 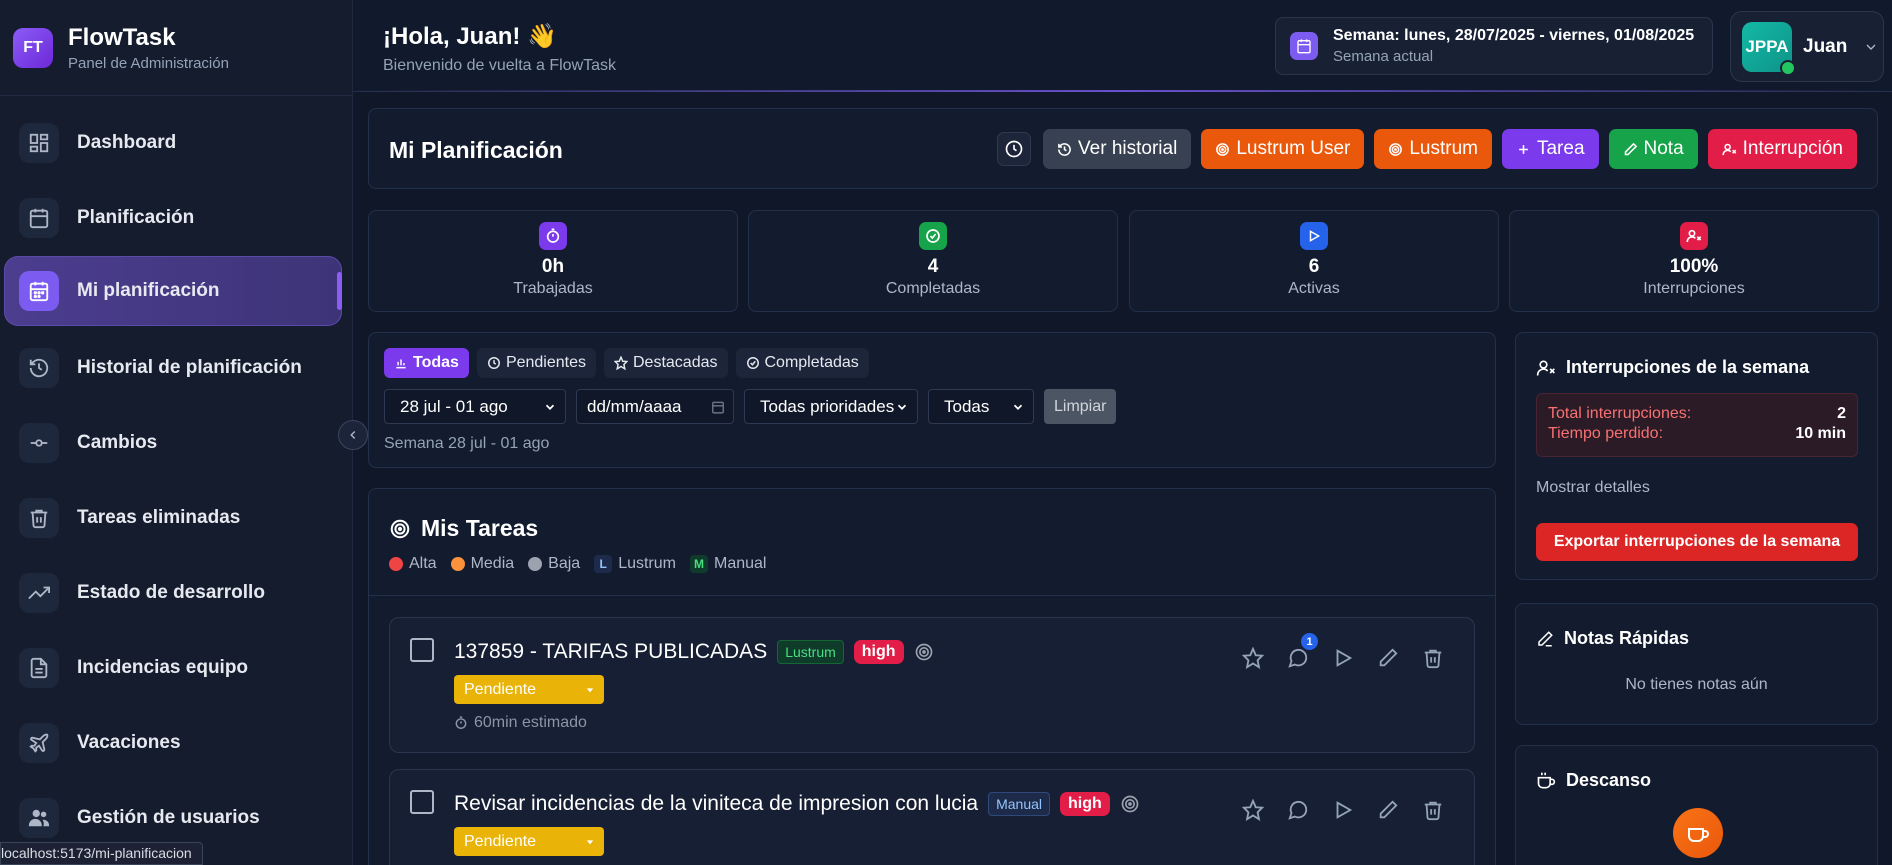 What do you see at coordinates (1697, 542) in the screenshot?
I see `export-interruptions-button: Exportar interrupciones de la semana` at bounding box center [1697, 542].